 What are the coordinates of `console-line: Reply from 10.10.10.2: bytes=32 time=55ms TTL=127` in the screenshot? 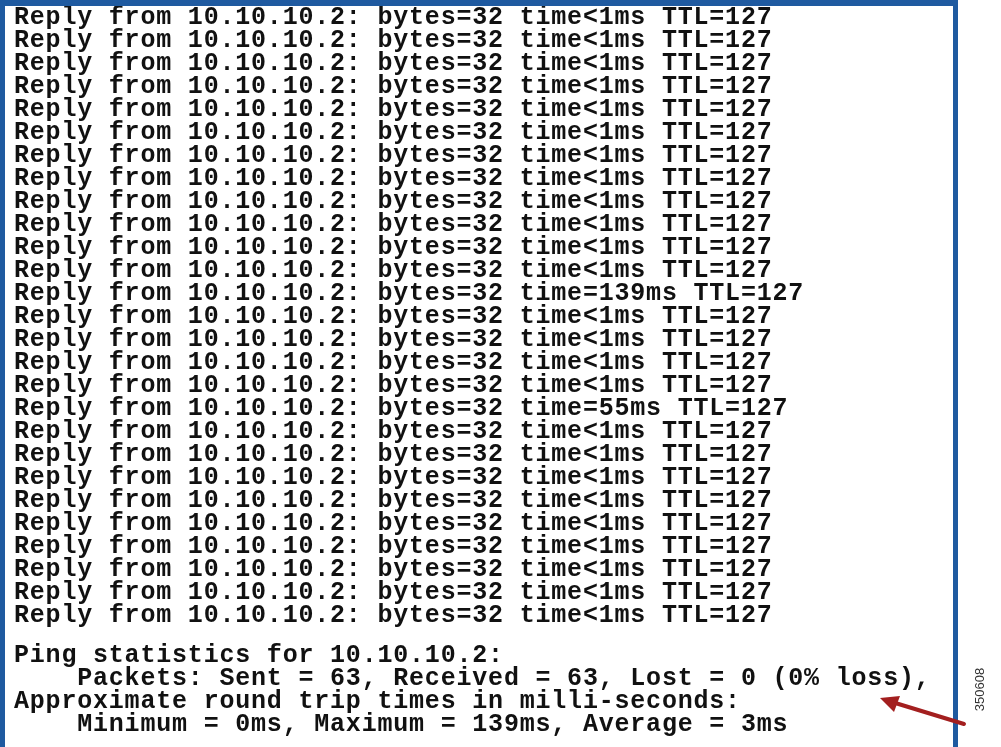 It's located at (401, 408).